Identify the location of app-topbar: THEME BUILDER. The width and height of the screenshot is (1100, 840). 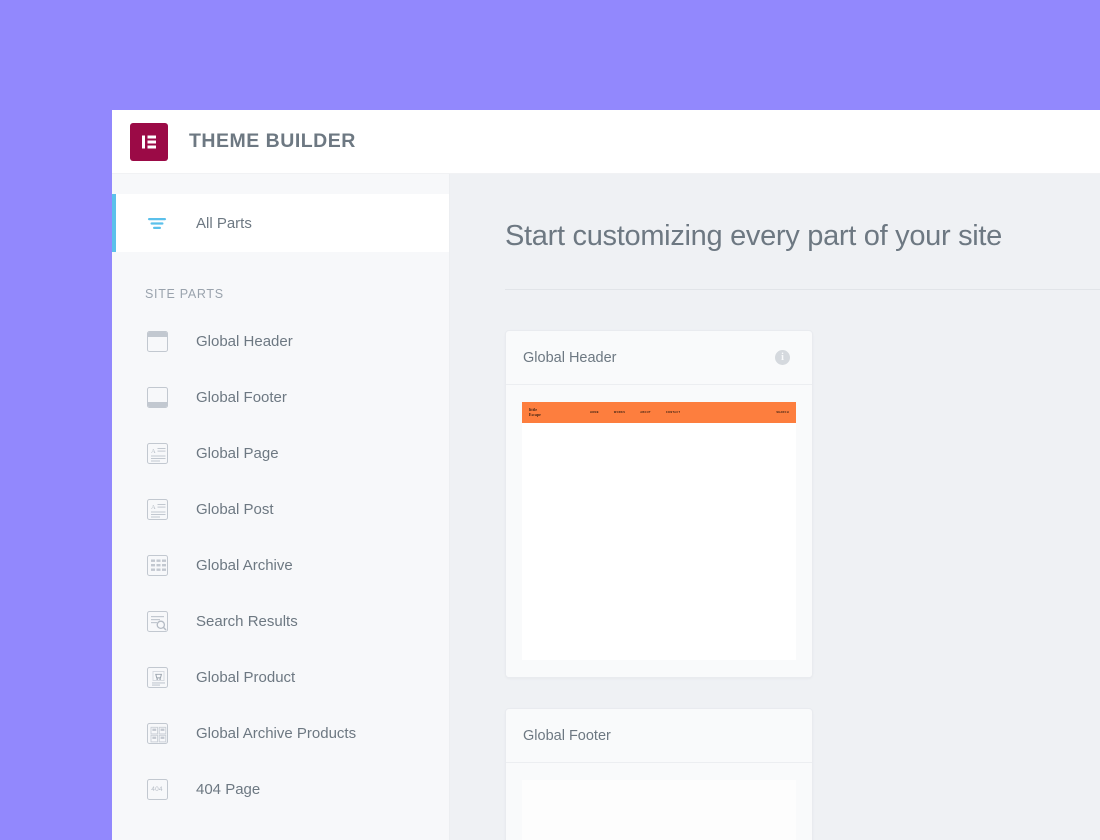
(606, 142).